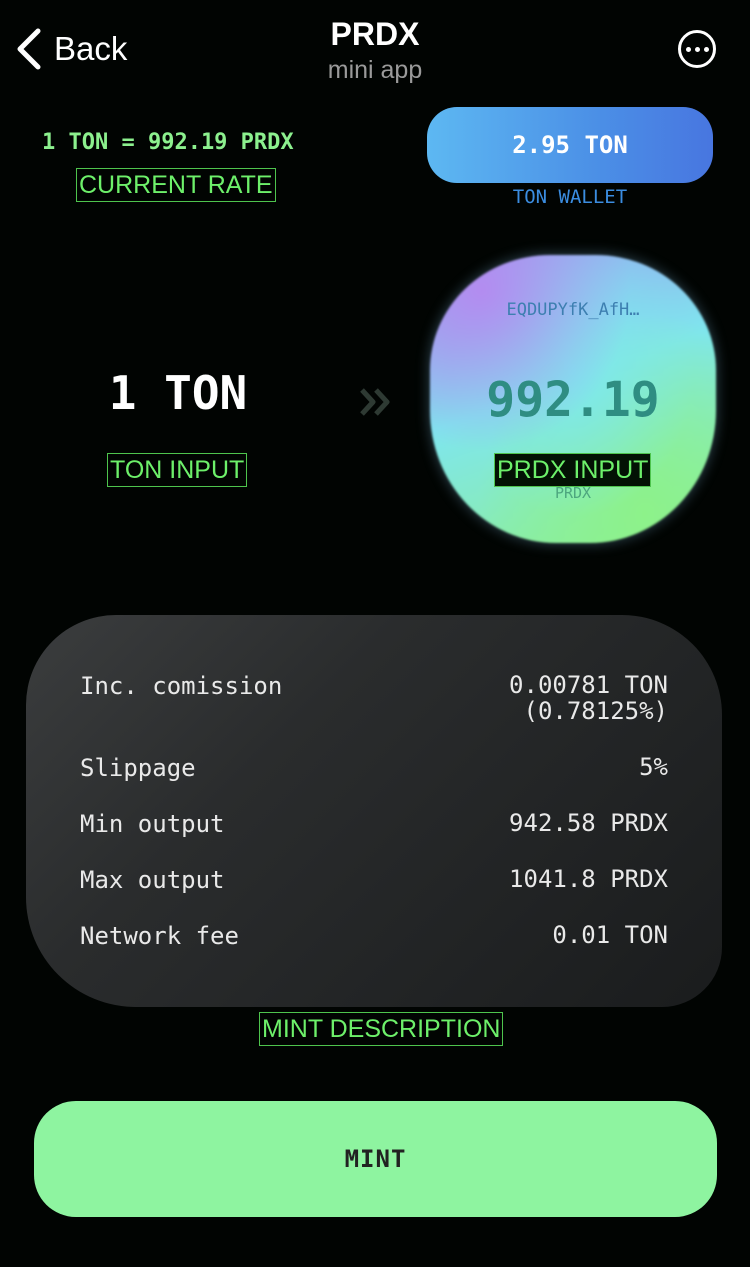 This screenshot has width=750, height=1267. What do you see at coordinates (138, 768) in the screenshot?
I see `detail-label: Slippage` at bounding box center [138, 768].